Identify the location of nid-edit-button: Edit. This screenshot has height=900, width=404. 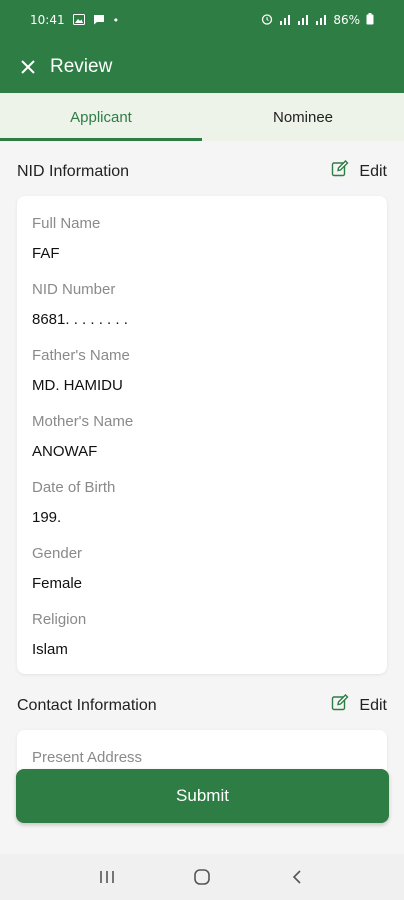
(359, 171).